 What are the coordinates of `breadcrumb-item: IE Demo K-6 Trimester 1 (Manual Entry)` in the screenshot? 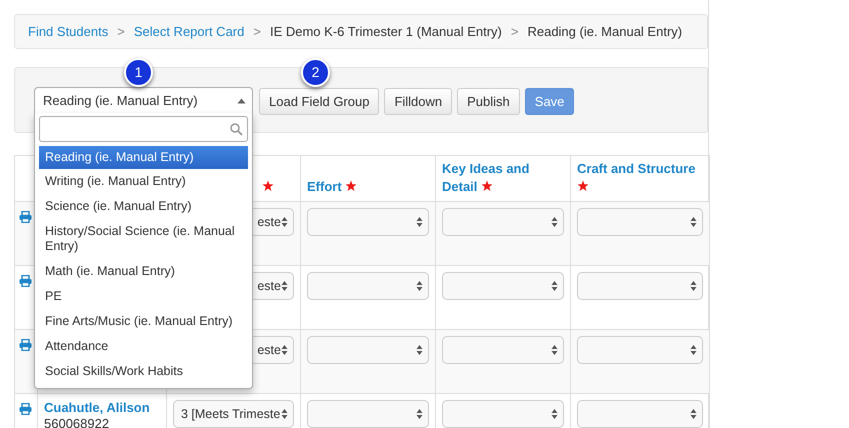 It's located at (386, 31).